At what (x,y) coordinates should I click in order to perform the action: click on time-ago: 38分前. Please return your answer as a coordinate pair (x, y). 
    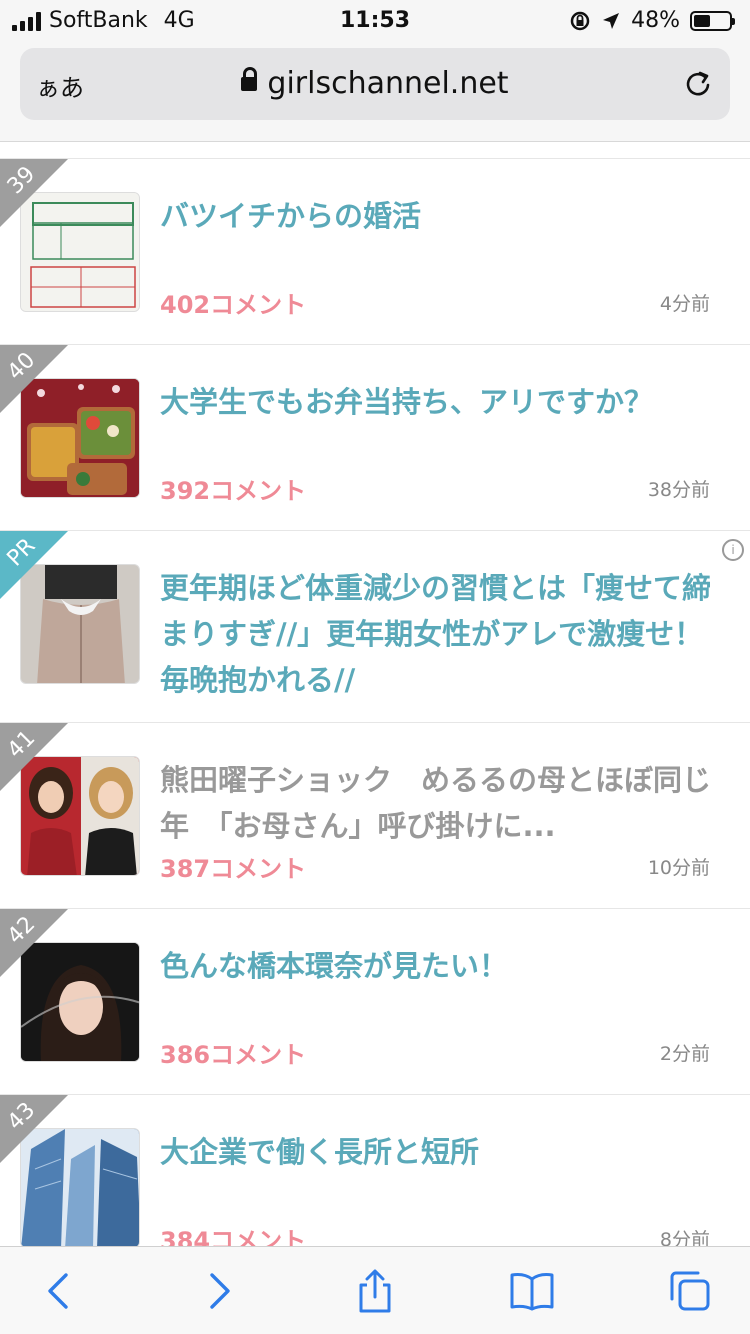
    Looking at the image, I should click on (678, 490).